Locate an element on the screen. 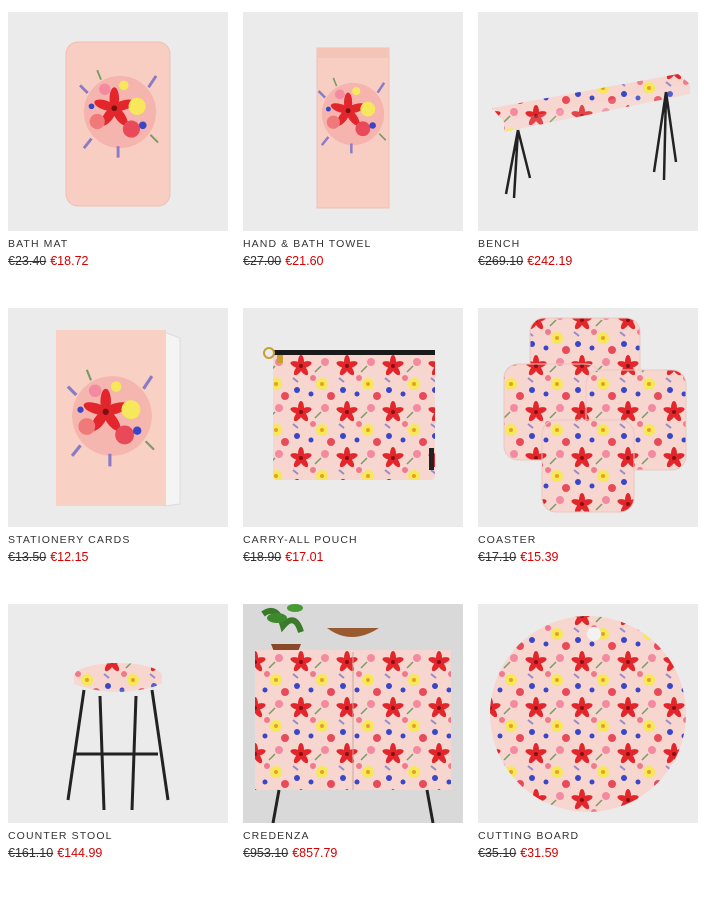  original-price: €13.50 is located at coordinates (27, 557).